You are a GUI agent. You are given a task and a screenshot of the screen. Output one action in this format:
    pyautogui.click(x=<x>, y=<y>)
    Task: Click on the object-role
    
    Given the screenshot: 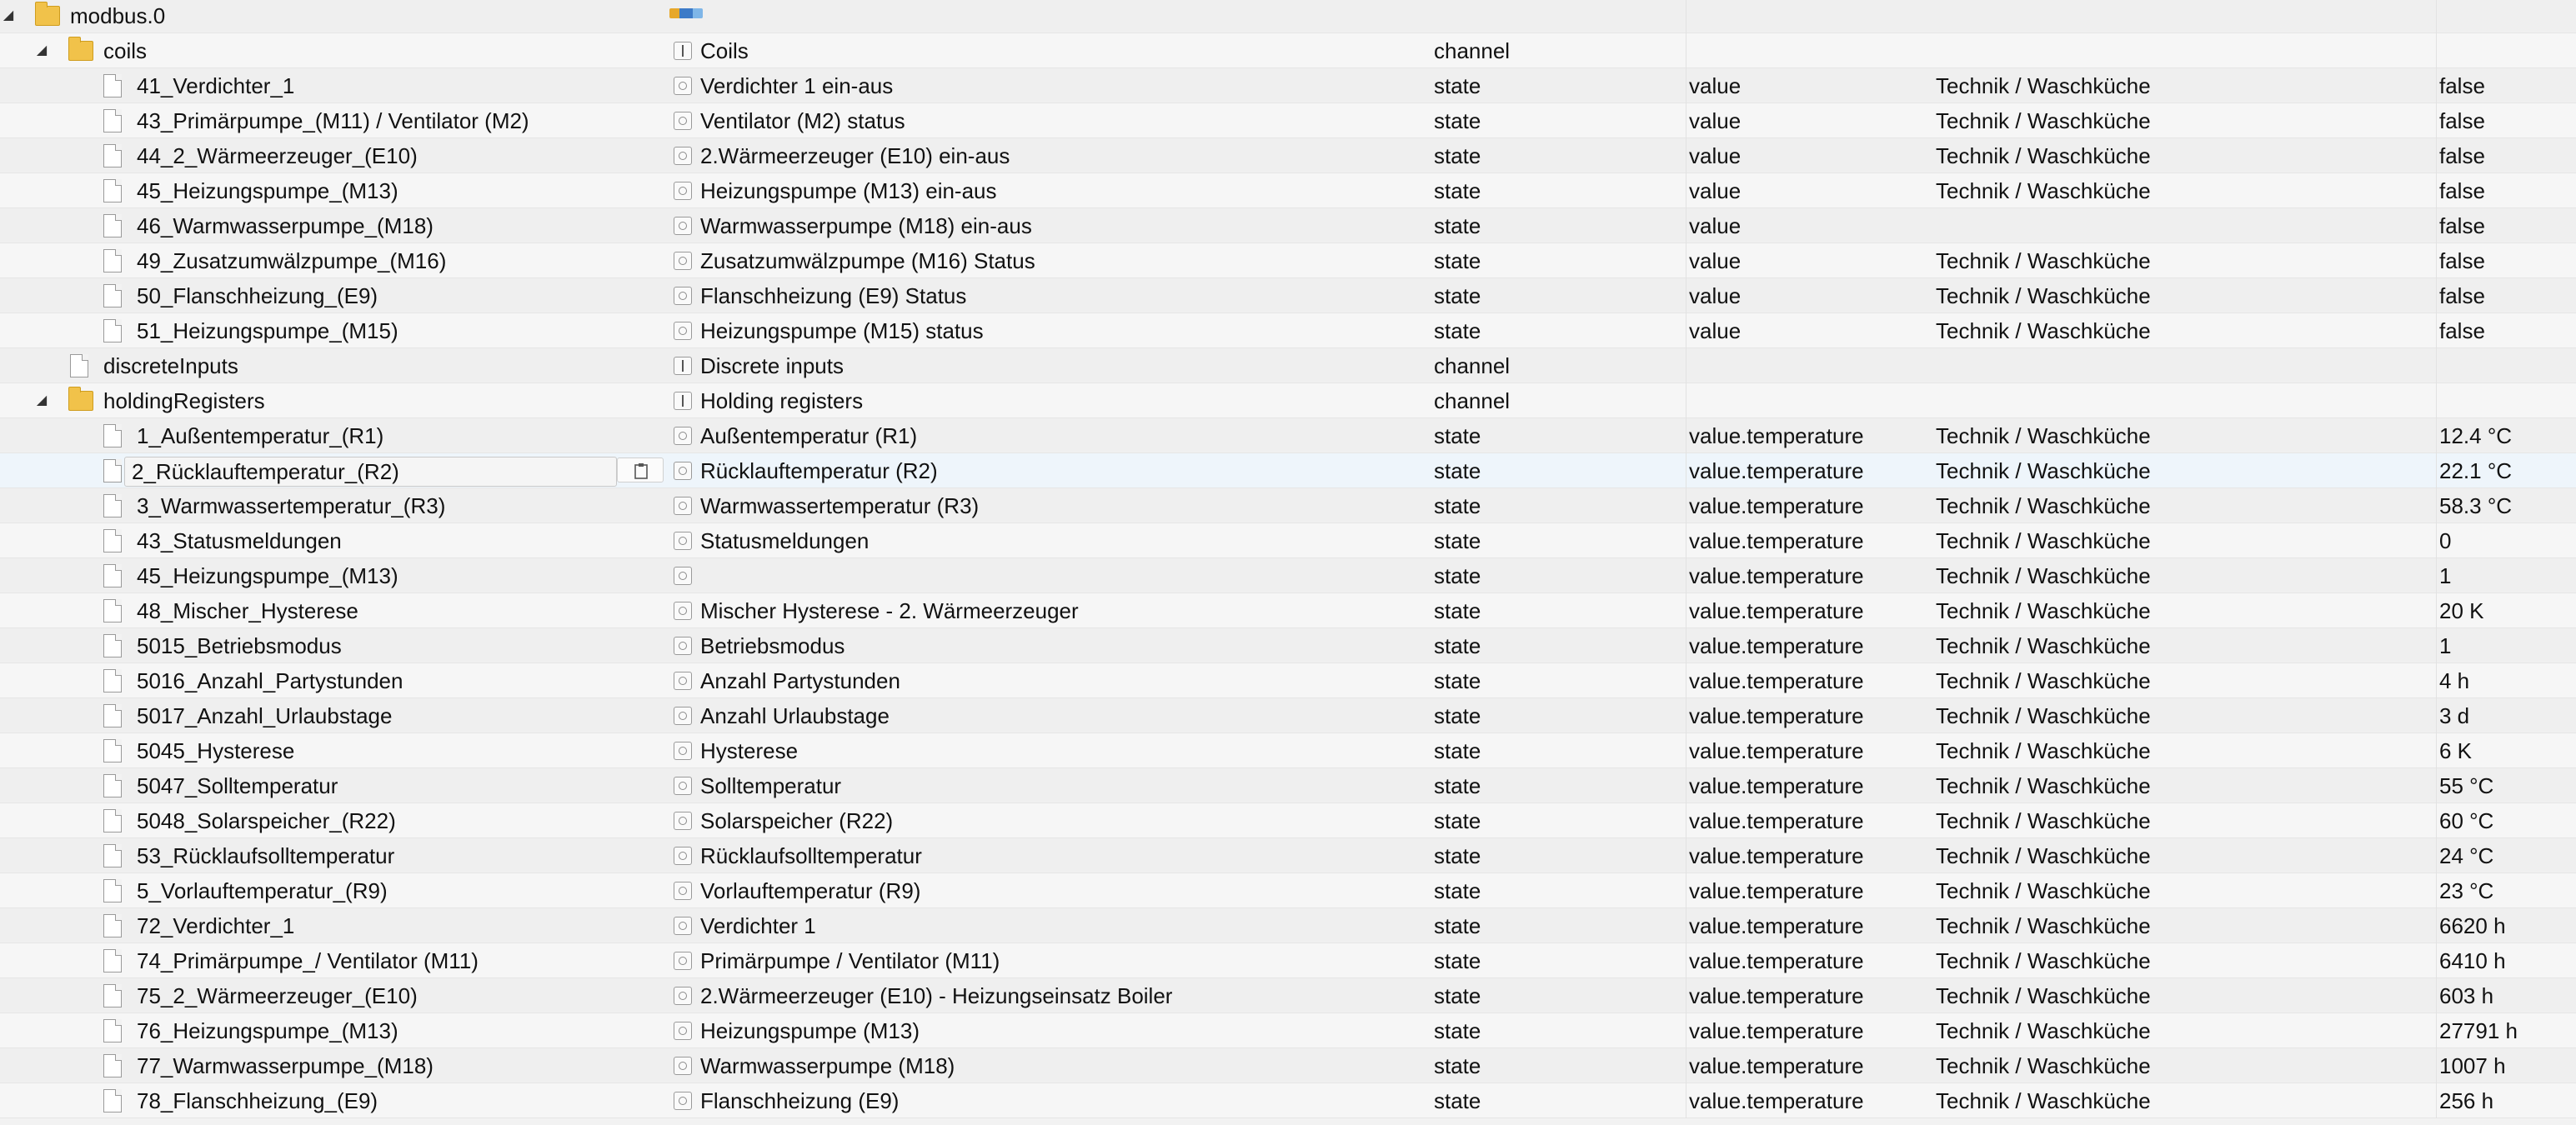 What is the action you would take?
    pyautogui.click(x=1812, y=400)
    